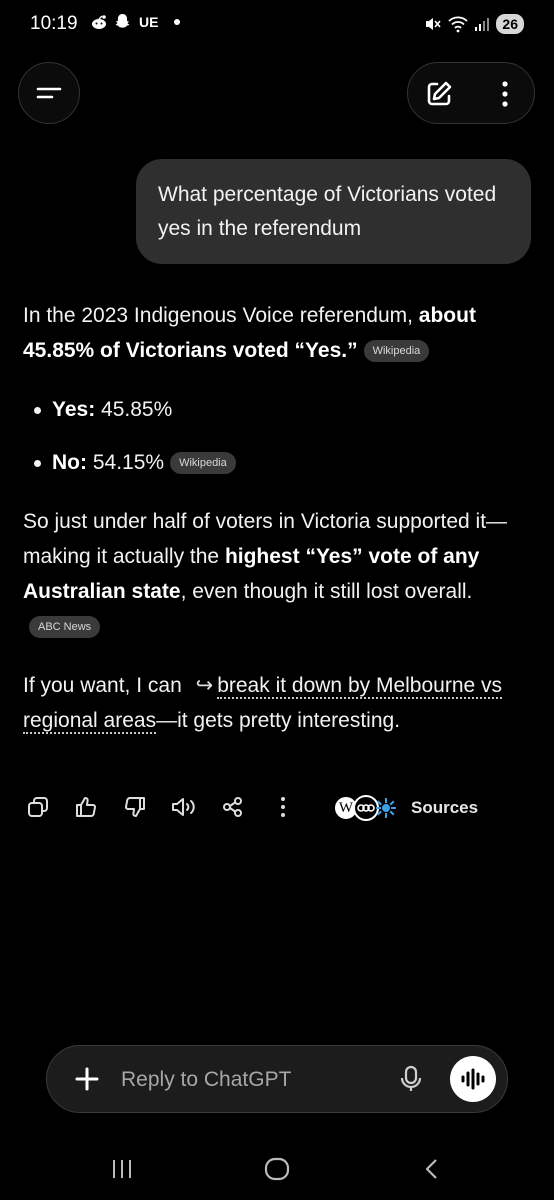 Image resolution: width=554 pixels, height=1200 pixels. Describe the element at coordinates (434, 24) in the screenshot. I see `mute-icon` at that location.